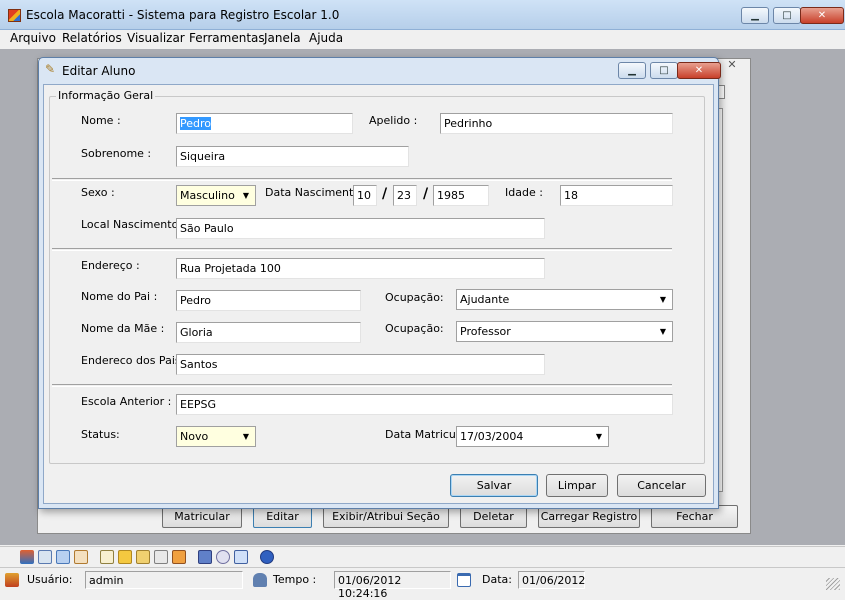 Image resolution: width=845 pixels, height=600 pixels. Describe the element at coordinates (110, 265) in the screenshot. I see `endereco-label: Endereço :` at that location.